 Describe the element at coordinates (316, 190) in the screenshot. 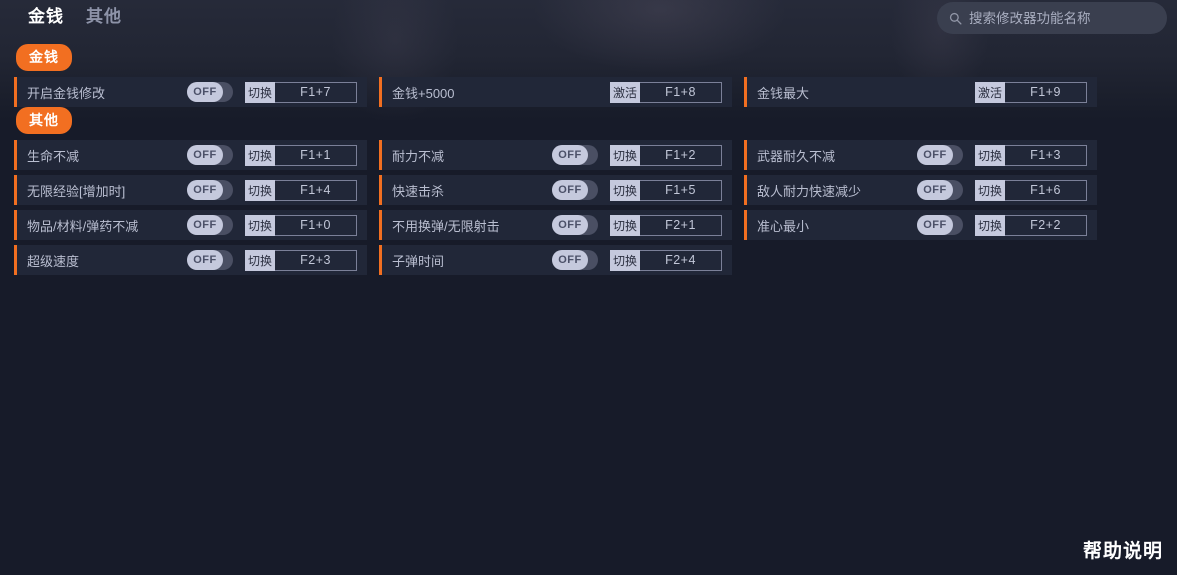

I see `hotkey-key-field: F1+4` at that location.